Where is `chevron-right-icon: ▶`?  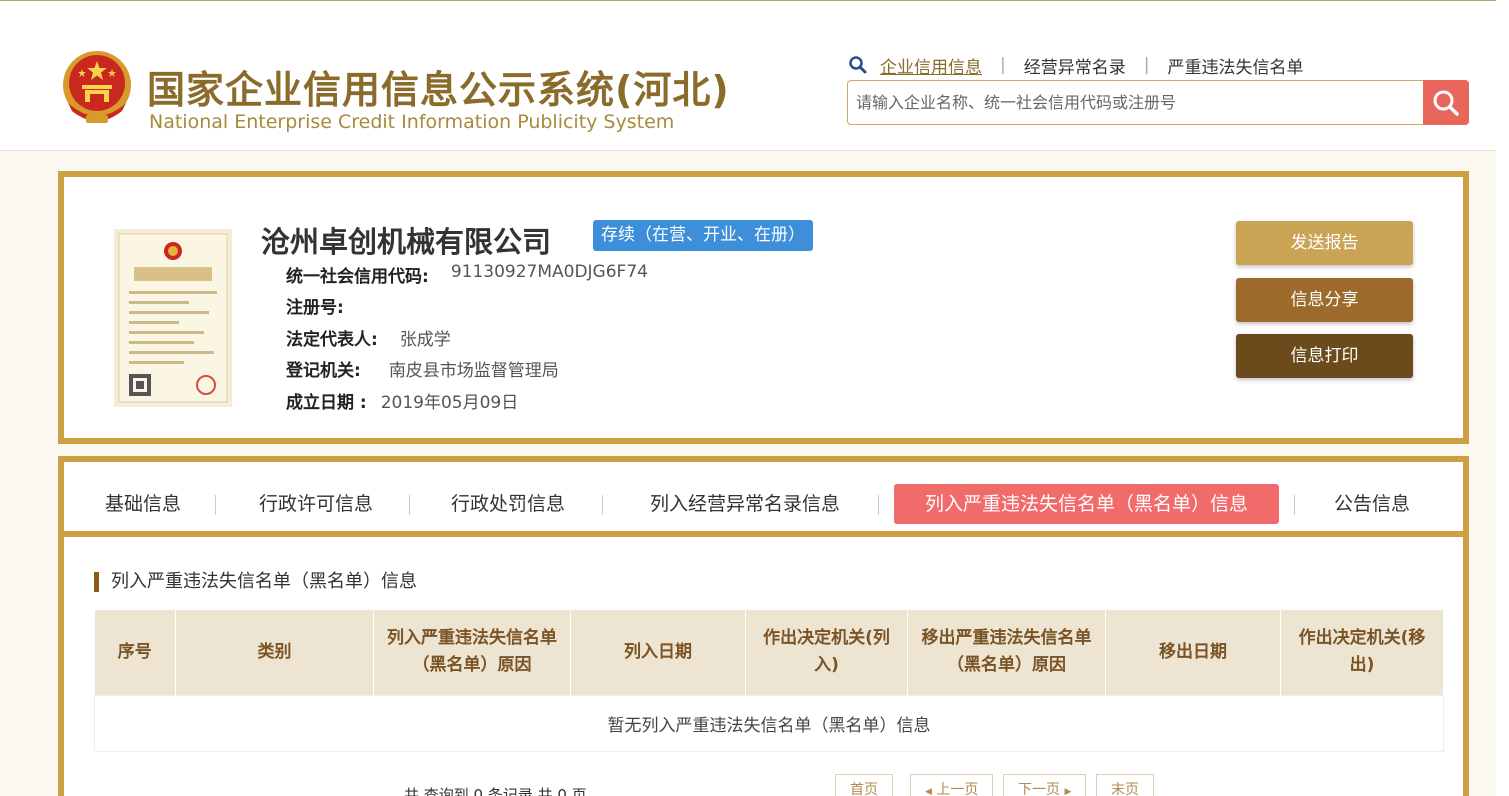 chevron-right-icon: ▶ is located at coordinates (1068, 791).